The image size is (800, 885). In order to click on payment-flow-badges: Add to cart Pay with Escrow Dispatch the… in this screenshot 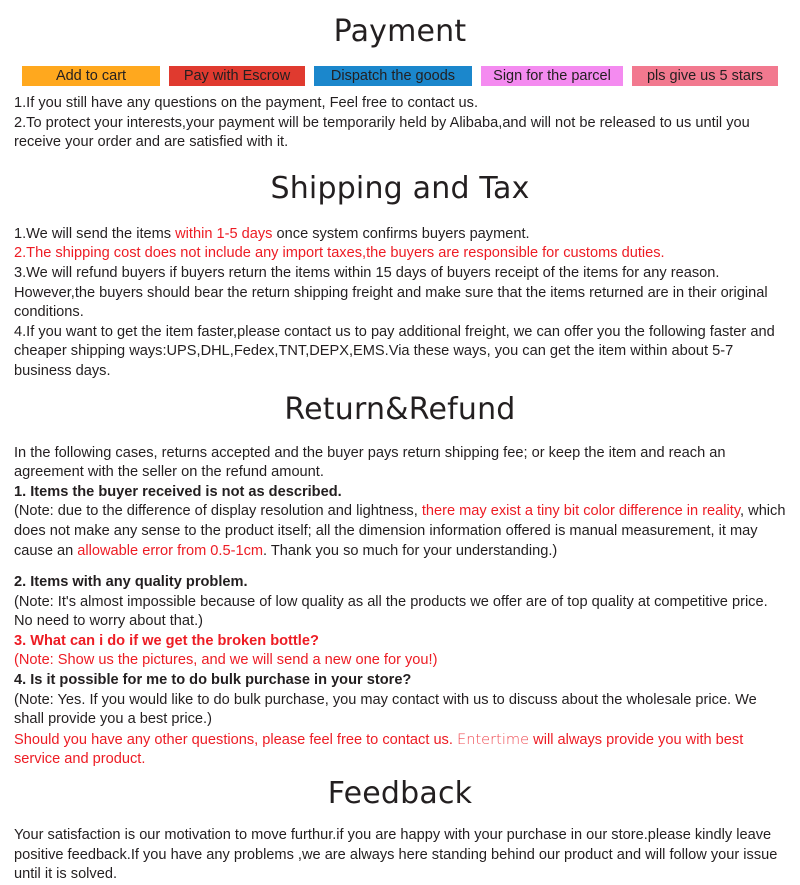, I will do `click(400, 76)`.